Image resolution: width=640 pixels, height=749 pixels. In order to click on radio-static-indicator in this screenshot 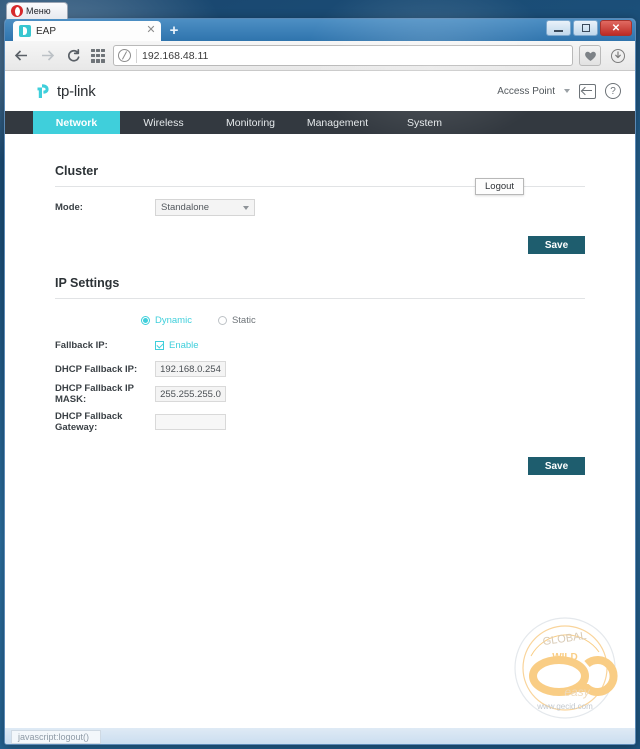, I will do `click(222, 320)`.